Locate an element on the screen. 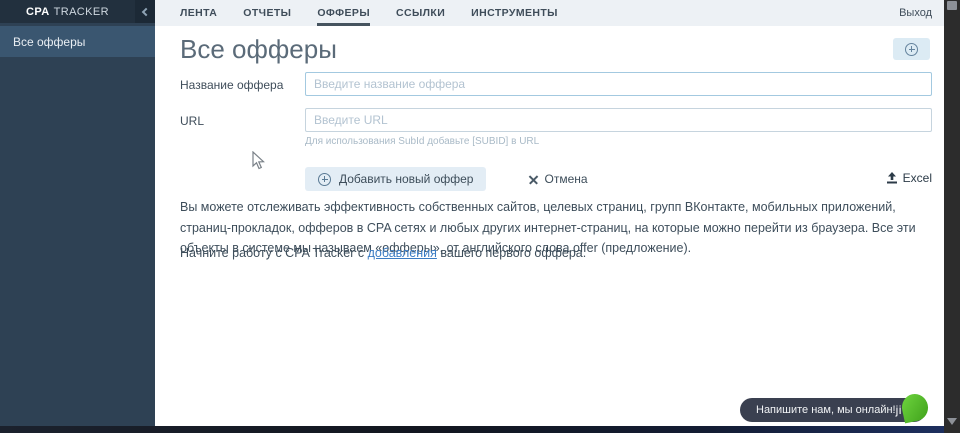 Image resolution: width=960 pixels, height=433 pixels. sidebar-item-label: Все офферы is located at coordinates (49, 41).